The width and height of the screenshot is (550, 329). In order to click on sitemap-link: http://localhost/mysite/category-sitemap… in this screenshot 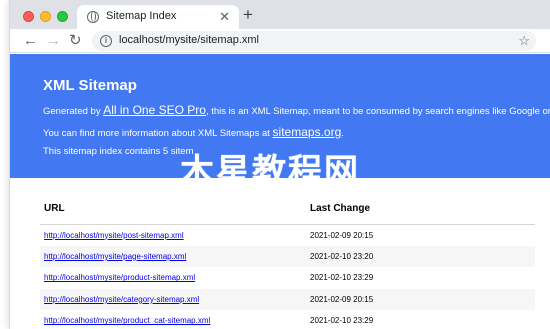, I will do `click(121, 299)`.